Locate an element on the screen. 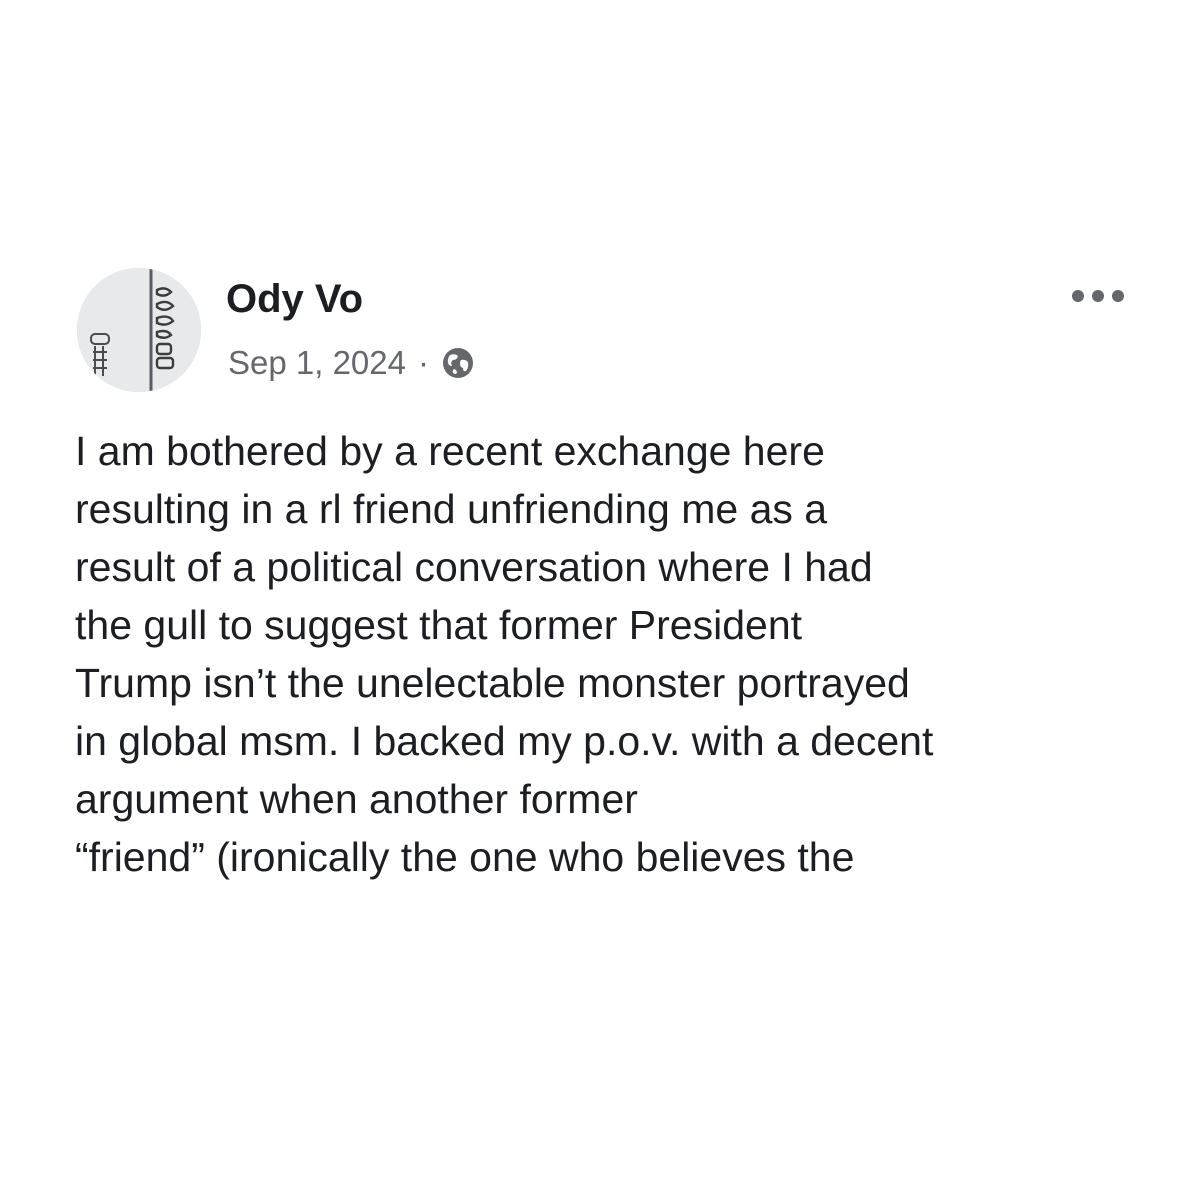  avatar-image is located at coordinates (139, 330).